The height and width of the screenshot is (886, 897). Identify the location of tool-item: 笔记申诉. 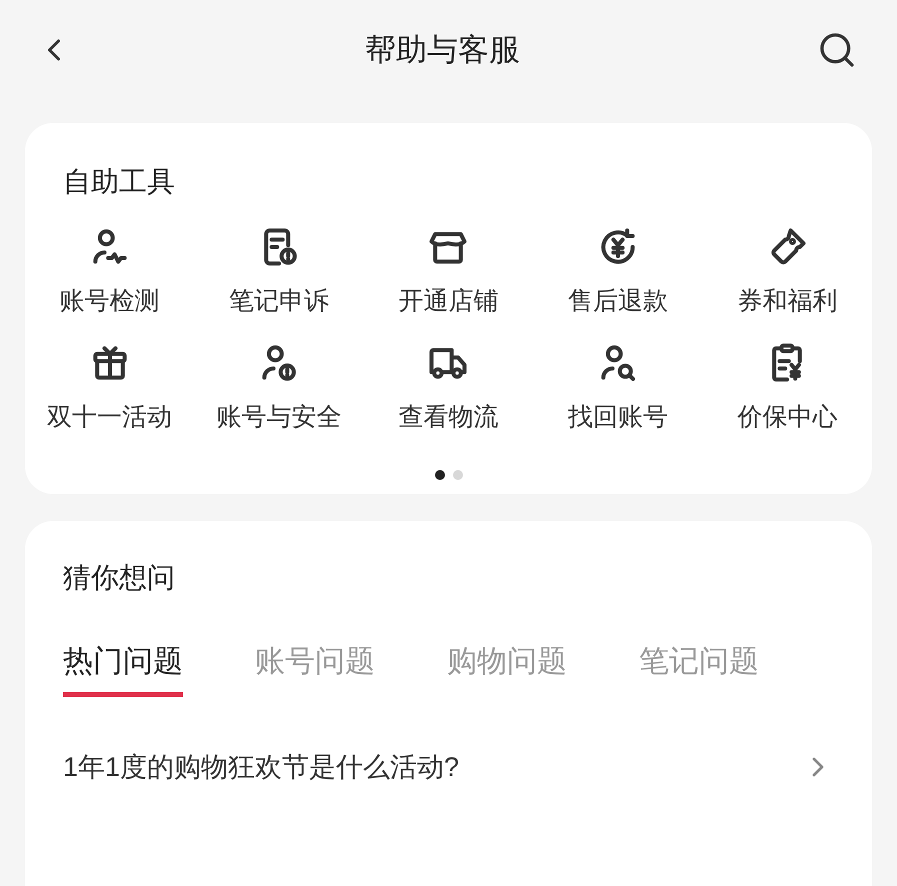
(279, 272).